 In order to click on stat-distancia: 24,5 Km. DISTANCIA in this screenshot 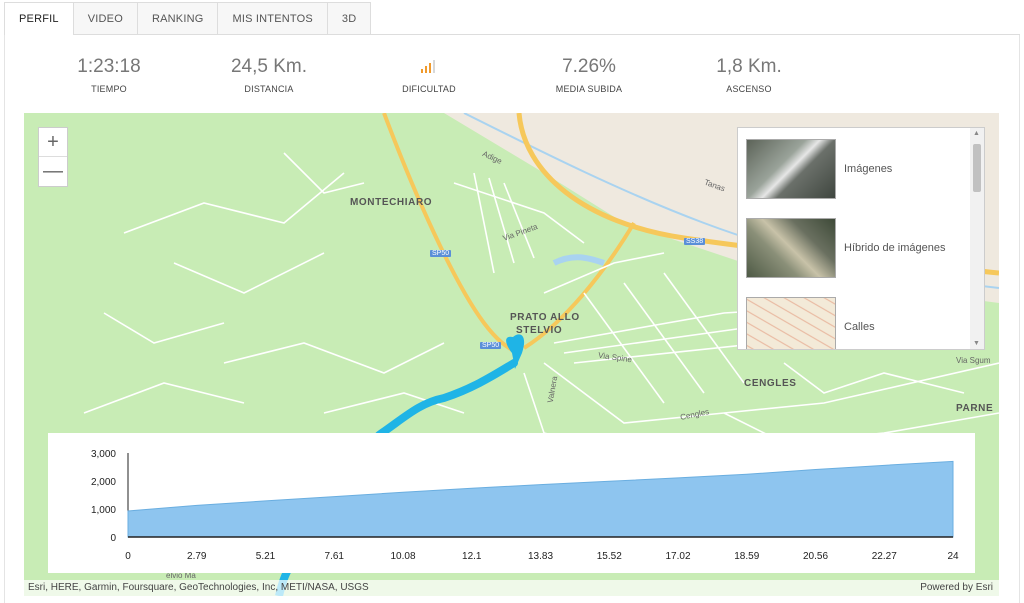, I will do `click(269, 75)`.